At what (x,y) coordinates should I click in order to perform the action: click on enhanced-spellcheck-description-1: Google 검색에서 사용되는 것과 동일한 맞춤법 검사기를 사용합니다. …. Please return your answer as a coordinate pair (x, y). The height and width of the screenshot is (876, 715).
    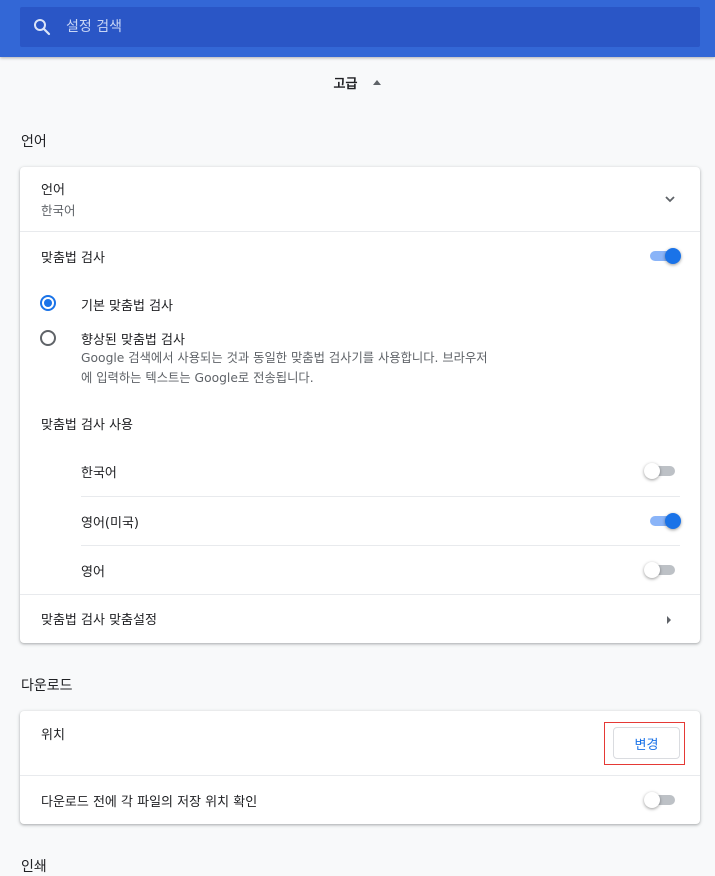
    Looking at the image, I should click on (284, 358).